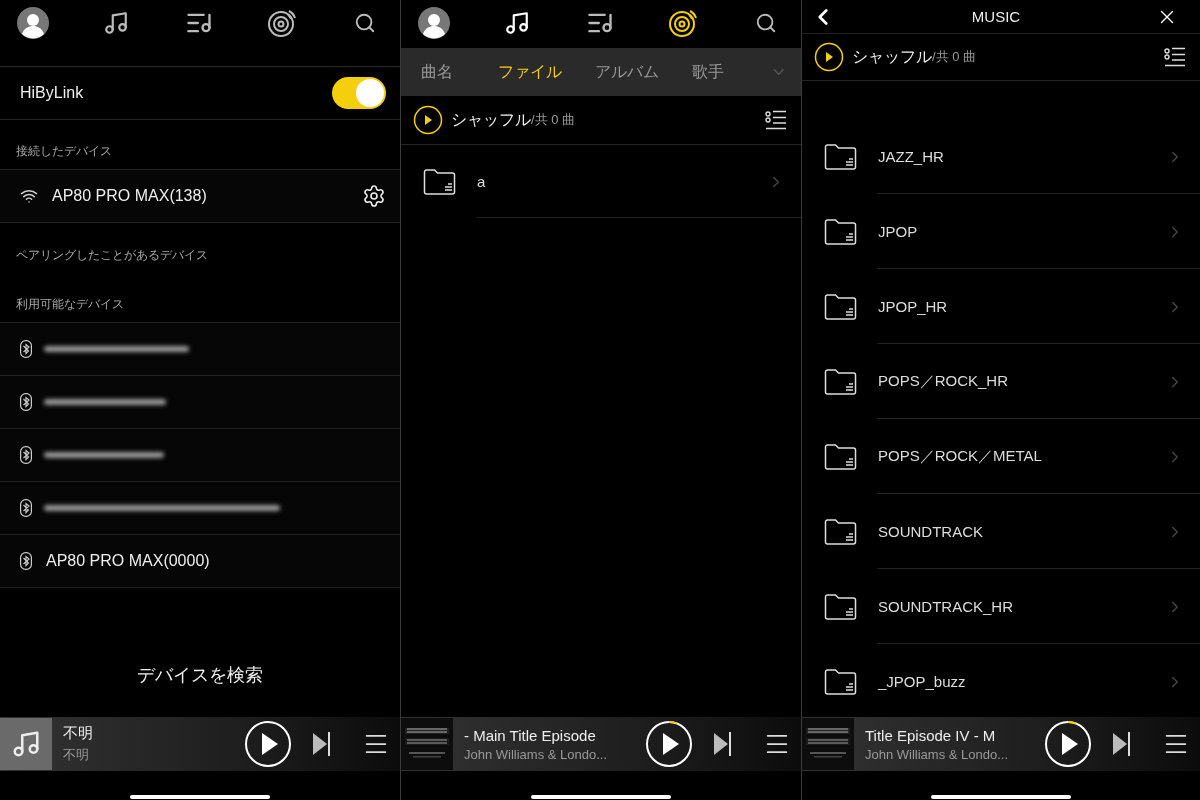  Describe the element at coordinates (547, 72) in the screenshot. I see `category-tab: ファイル` at that location.